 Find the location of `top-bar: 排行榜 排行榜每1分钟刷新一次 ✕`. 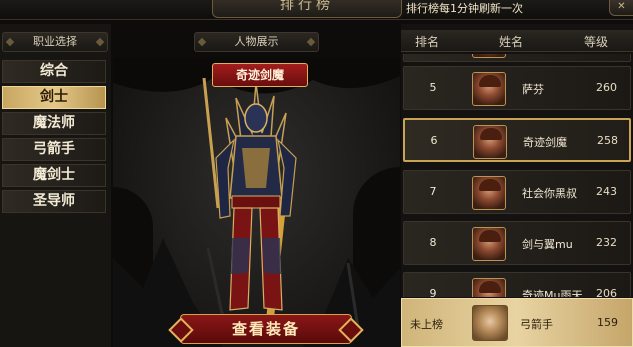

top-bar: 排行榜 排行榜每1分钟刷新一次 ✕ is located at coordinates (316, 10).